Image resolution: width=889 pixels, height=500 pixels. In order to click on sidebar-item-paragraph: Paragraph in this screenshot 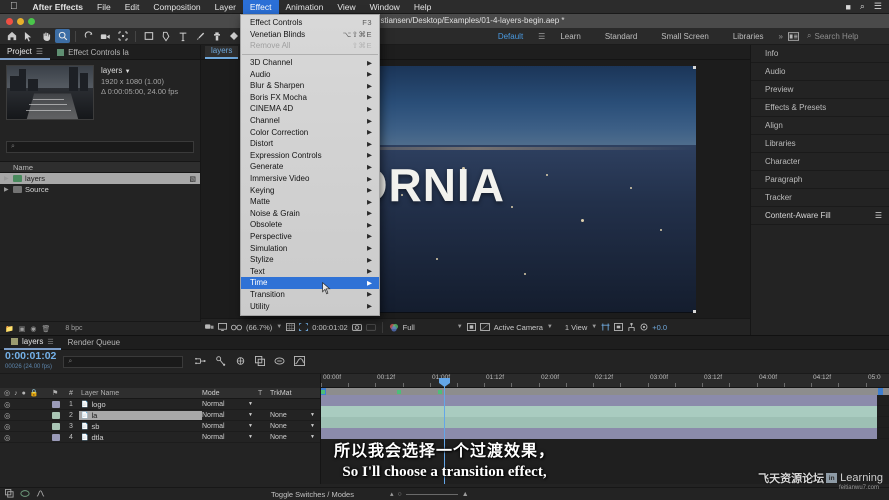, I will do `click(820, 180)`.